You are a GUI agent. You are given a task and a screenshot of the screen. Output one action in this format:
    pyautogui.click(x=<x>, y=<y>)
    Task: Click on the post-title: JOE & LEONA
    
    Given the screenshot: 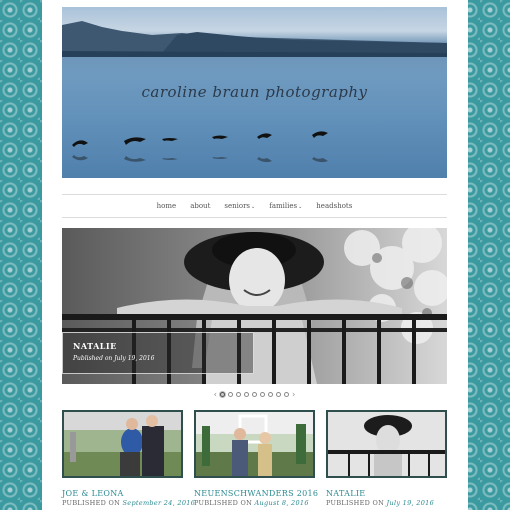 What is the action you would take?
    pyautogui.click(x=122, y=493)
    